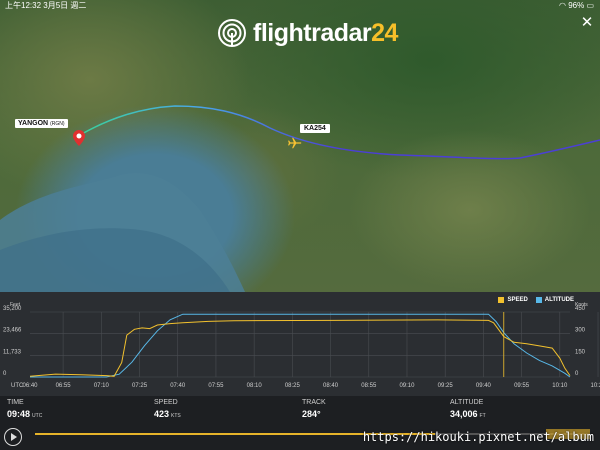 This screenshot has width=600, height=450. Describe the element at coordinates (467, 402) in the screenshot. I see `stat-altitude-label: ALTITUDE` at that location.